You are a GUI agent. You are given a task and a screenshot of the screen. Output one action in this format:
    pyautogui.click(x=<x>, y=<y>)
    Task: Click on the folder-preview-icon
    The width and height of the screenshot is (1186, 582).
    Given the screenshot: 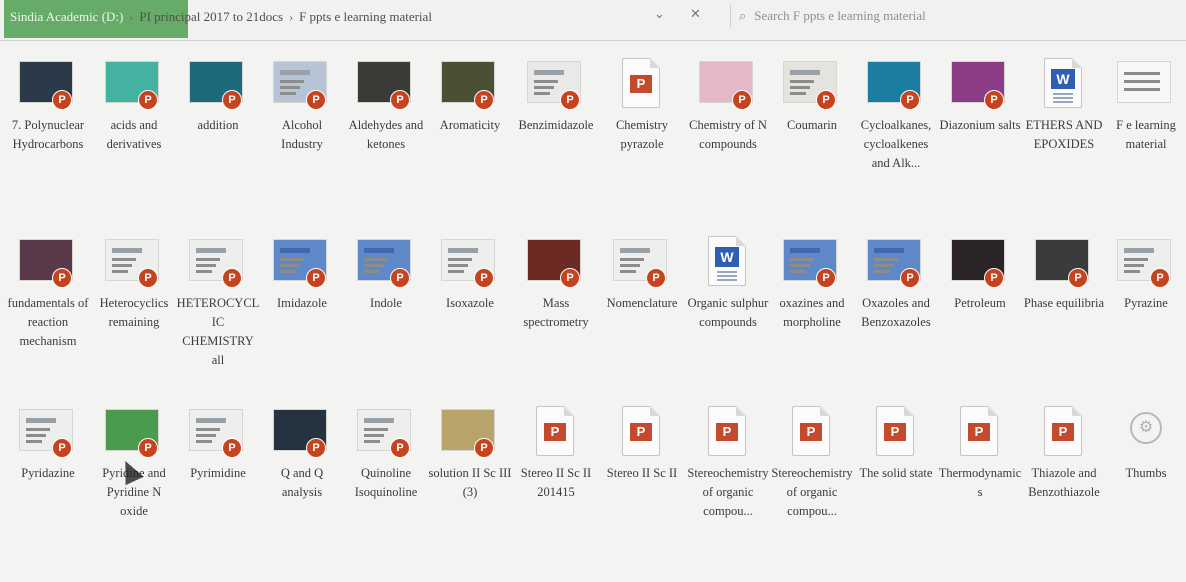 What is the action you would take?
    pyautogui.click(x=1144, y=82)
    